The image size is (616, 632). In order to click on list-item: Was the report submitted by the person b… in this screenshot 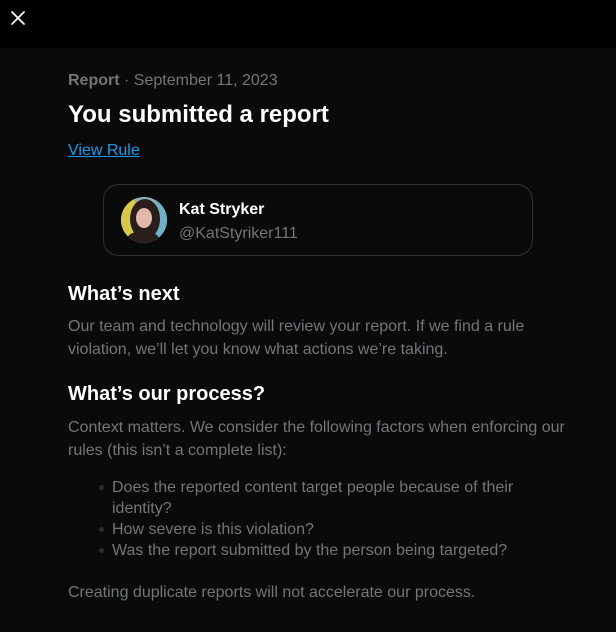, I will do `click(335, 550)`.